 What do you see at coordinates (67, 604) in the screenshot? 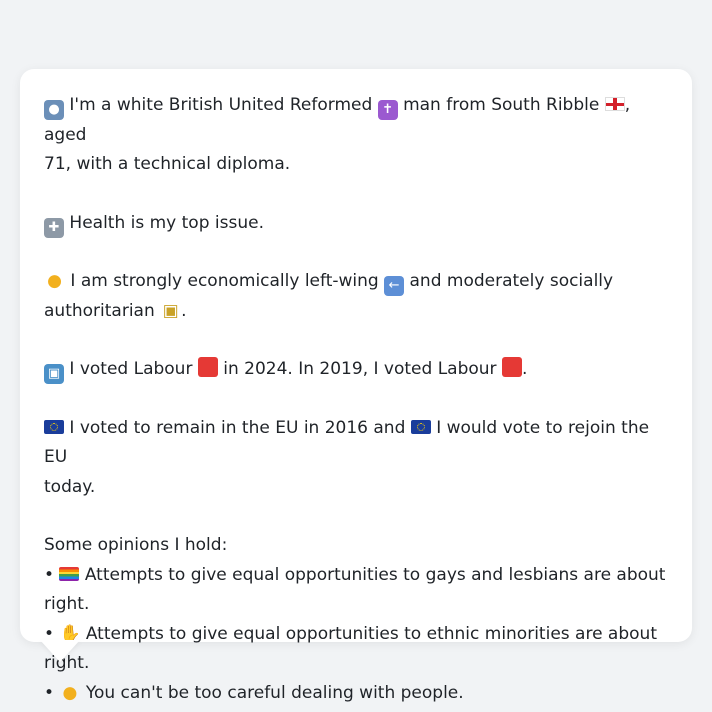
I see `opinion-1-text-b: right.` at bounding box center [67, 604].